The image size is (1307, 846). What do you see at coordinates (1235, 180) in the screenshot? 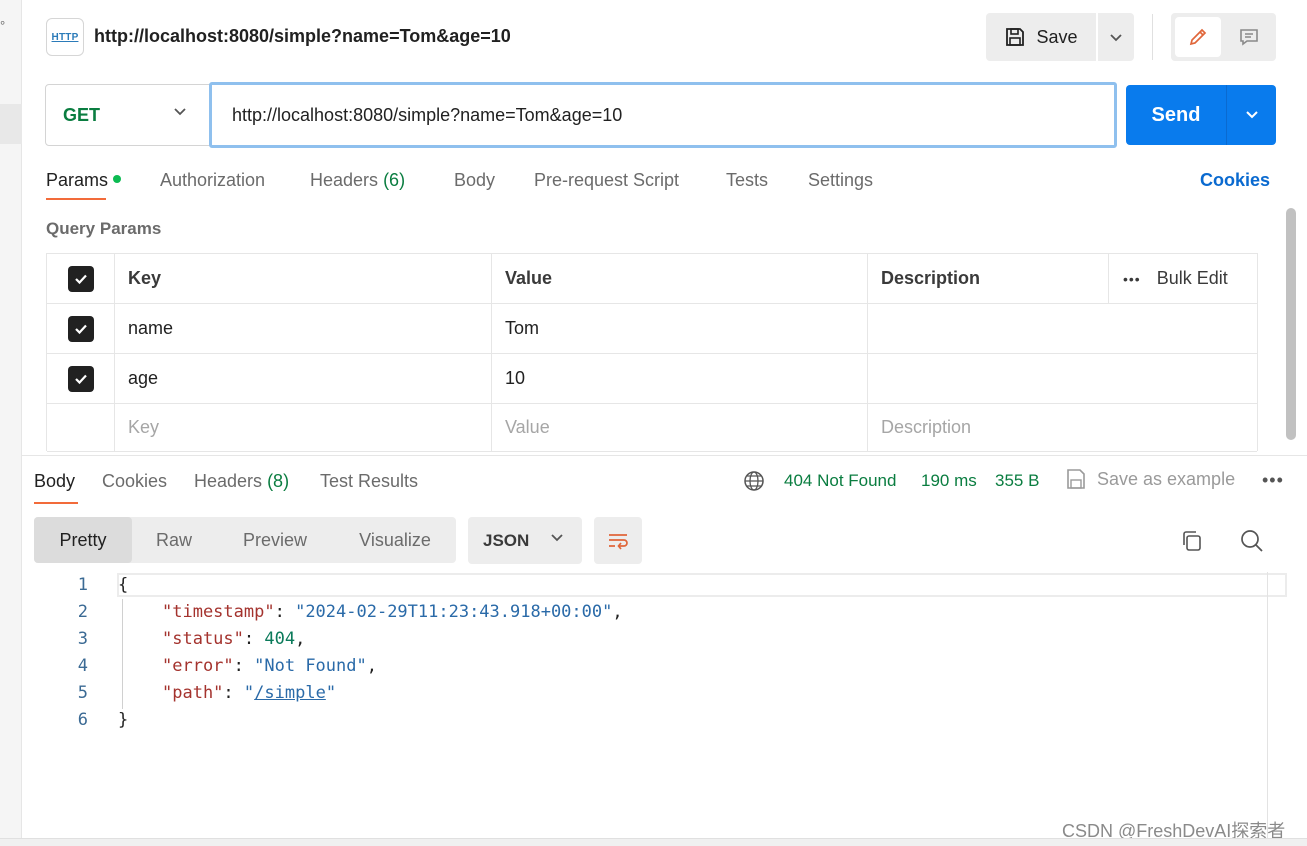
I see `cookies-link: Cookies` at bounding box center [1235, 180].